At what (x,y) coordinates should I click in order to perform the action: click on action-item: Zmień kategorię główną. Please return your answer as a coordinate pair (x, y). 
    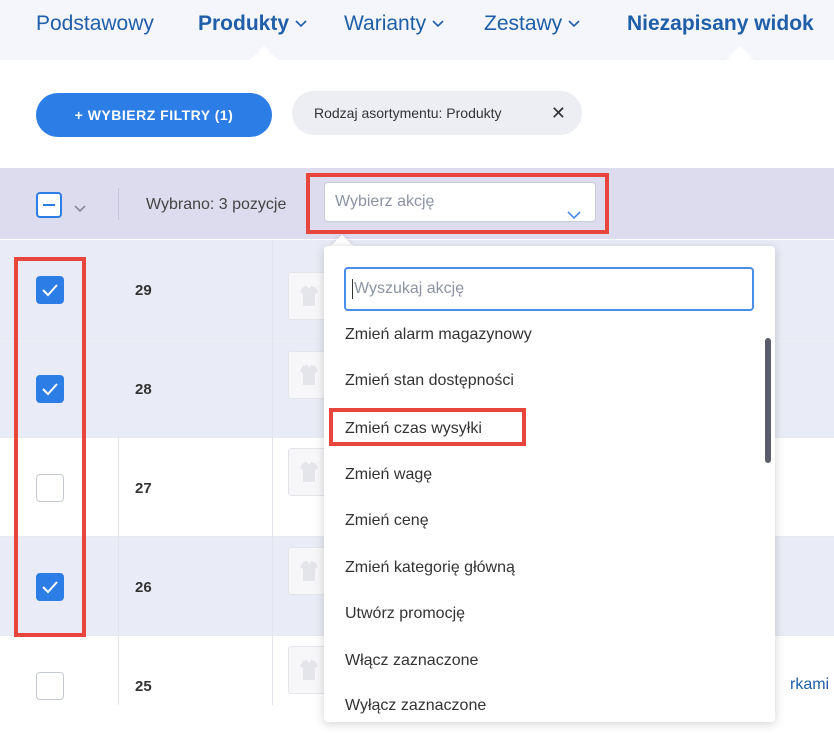
    Looking at the image, I should click on (430, 568).